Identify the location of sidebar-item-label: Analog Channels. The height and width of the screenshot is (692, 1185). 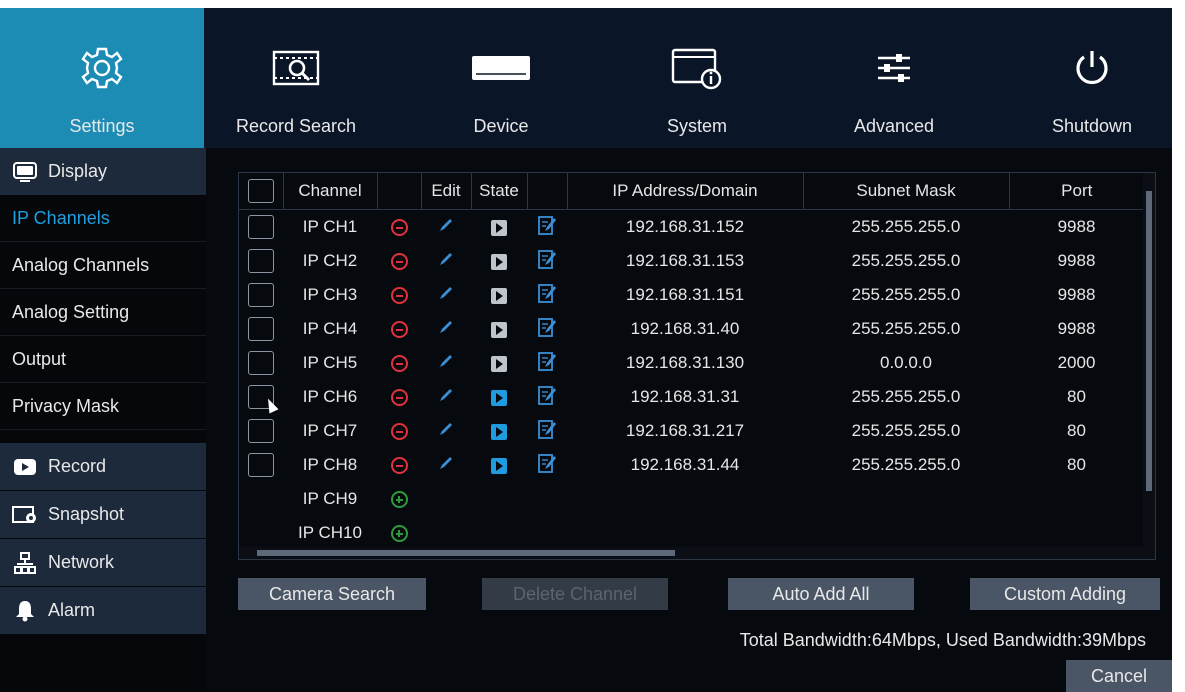
(81, 264).